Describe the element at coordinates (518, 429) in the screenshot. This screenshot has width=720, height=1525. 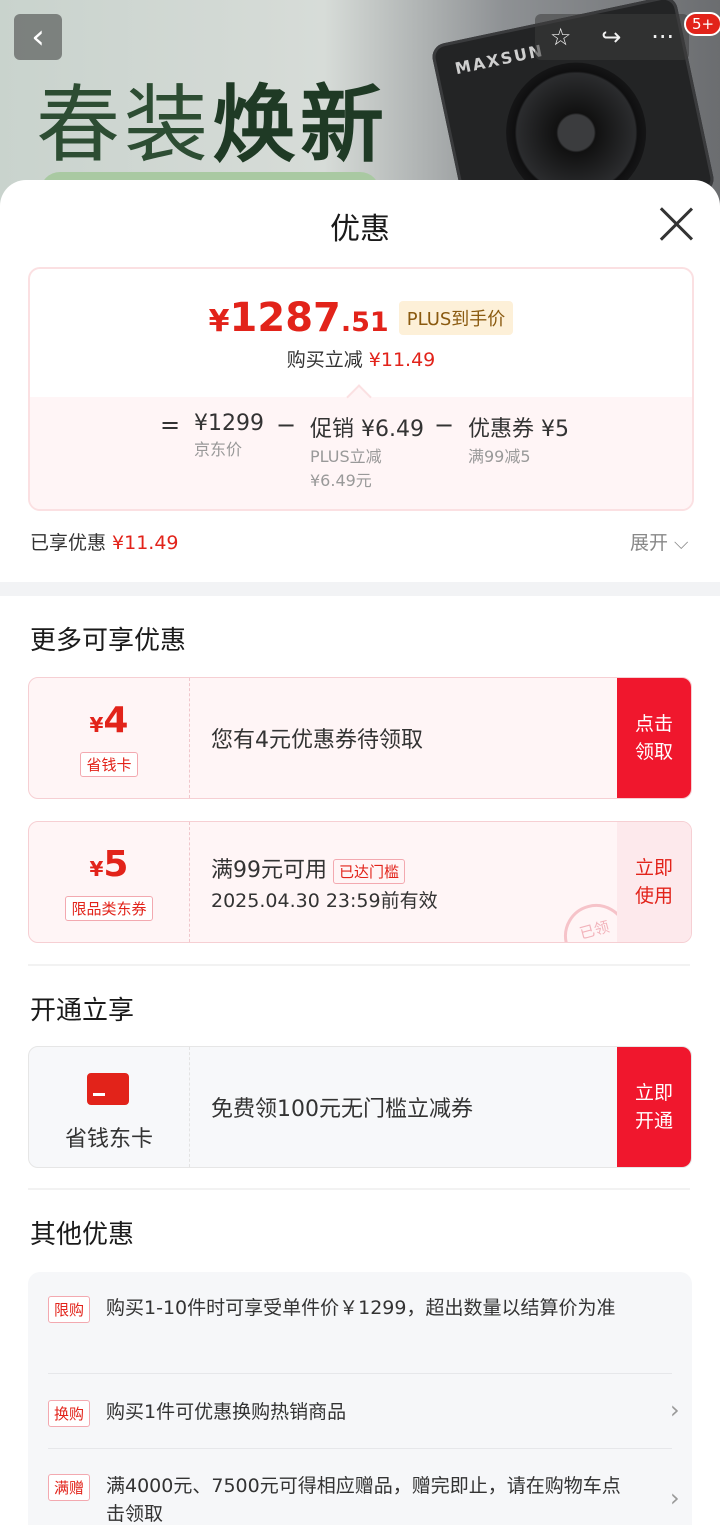
I see `coupon-discount: 优惠券 ¥5` at that location.